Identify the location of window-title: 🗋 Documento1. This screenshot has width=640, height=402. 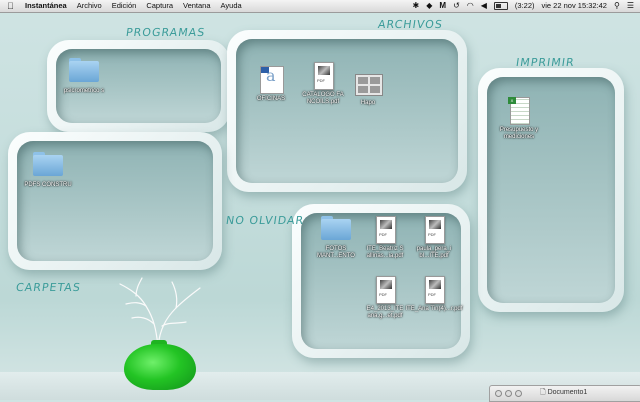
(563, 393).